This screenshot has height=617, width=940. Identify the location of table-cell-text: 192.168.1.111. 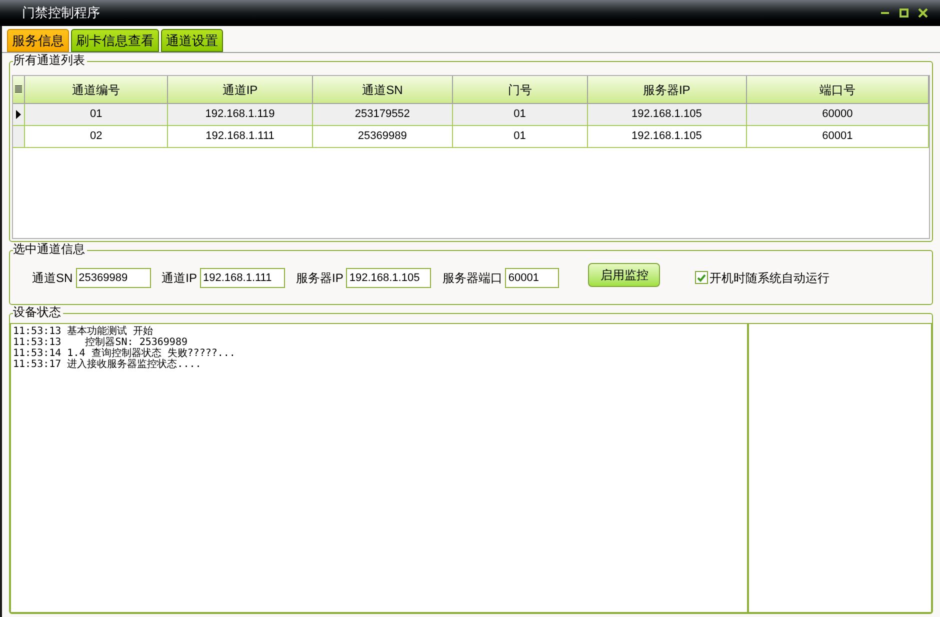
(240, 136).